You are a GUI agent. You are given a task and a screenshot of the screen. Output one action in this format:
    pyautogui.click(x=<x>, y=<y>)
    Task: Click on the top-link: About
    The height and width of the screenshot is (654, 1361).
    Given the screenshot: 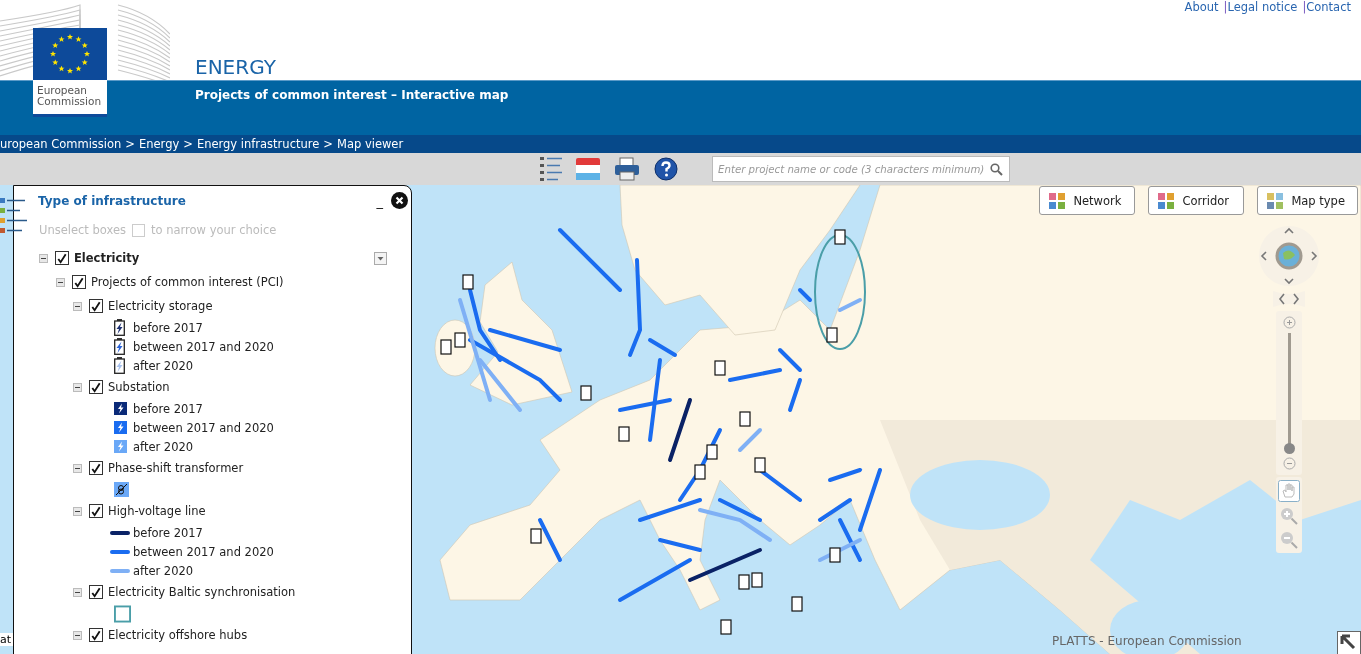 What is the action you would take?
    pyautogui.click(x=1201, y=7)
    